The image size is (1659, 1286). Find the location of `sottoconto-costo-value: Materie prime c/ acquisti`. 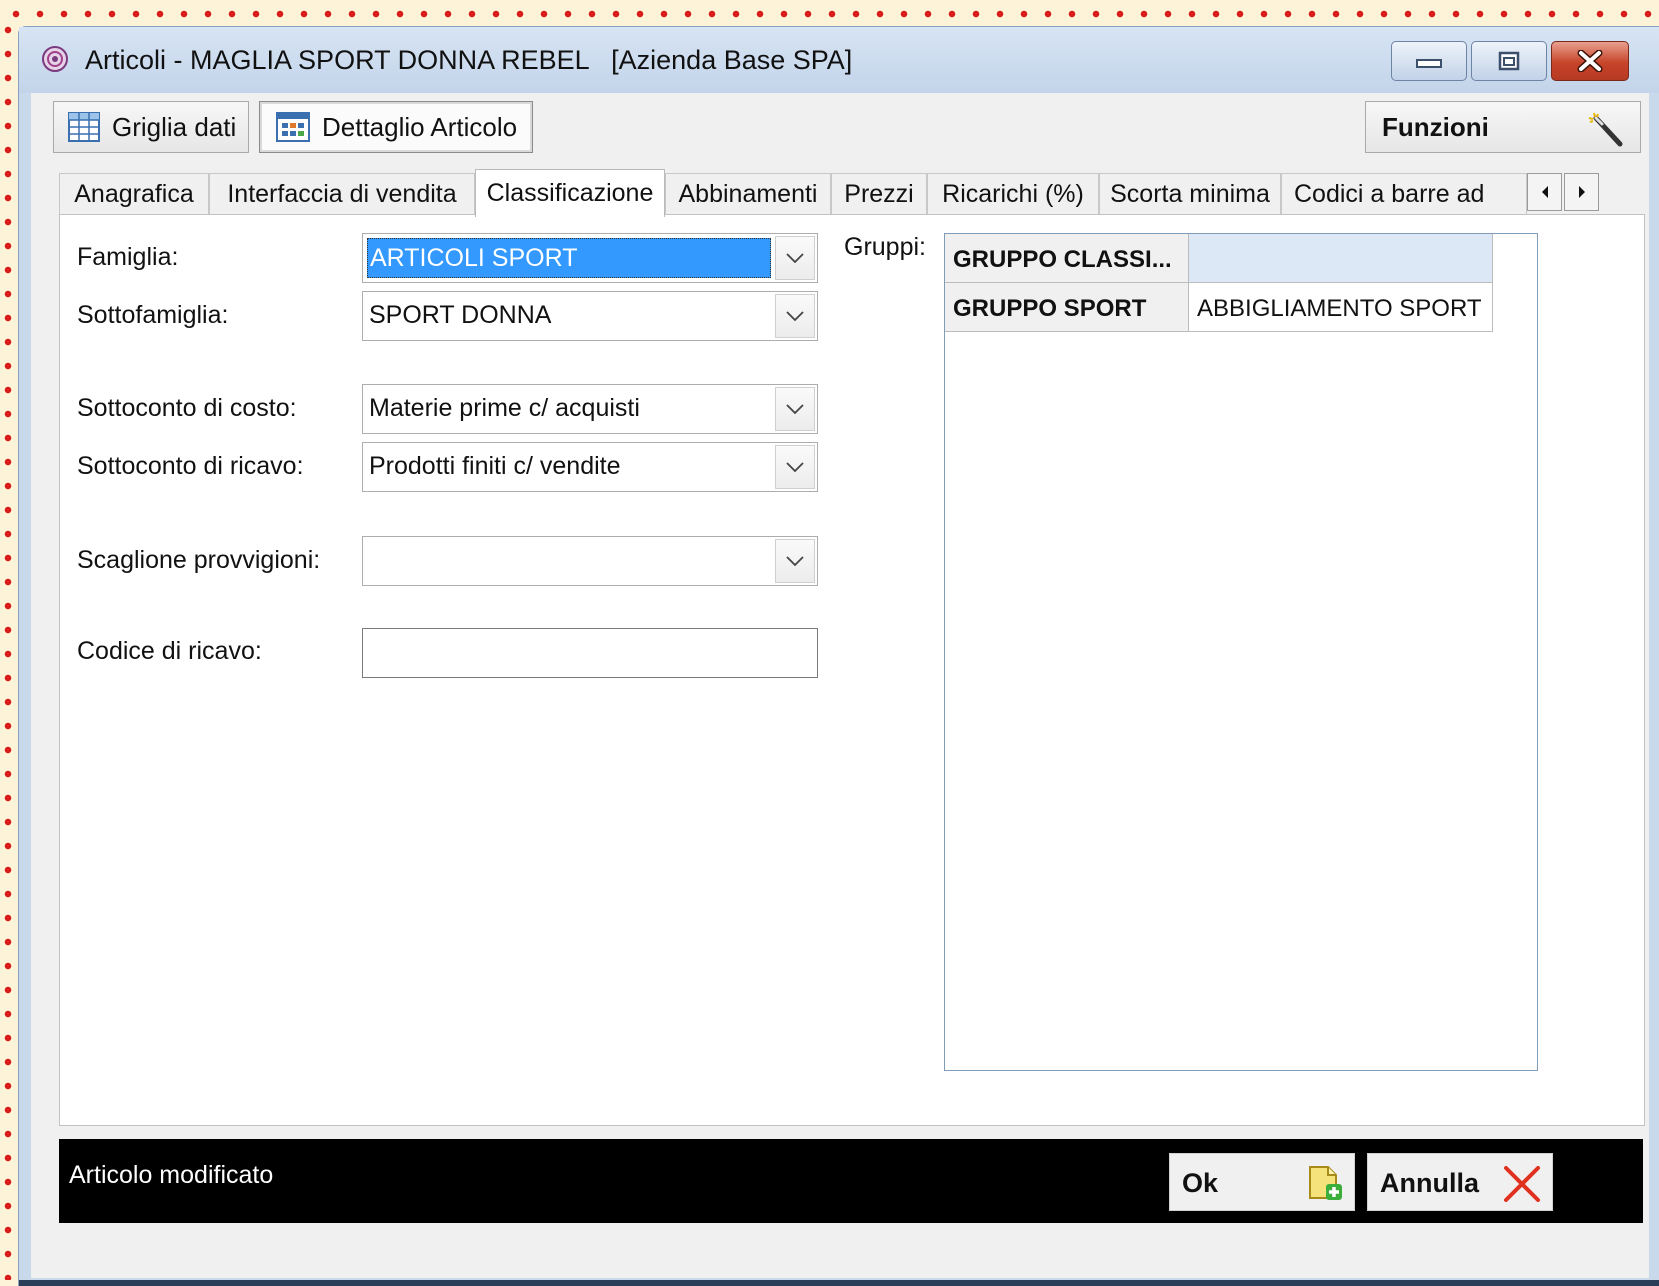

sottoconto-costo-value: Materie prime c/ acquisti is located at coordinates (504, 408).